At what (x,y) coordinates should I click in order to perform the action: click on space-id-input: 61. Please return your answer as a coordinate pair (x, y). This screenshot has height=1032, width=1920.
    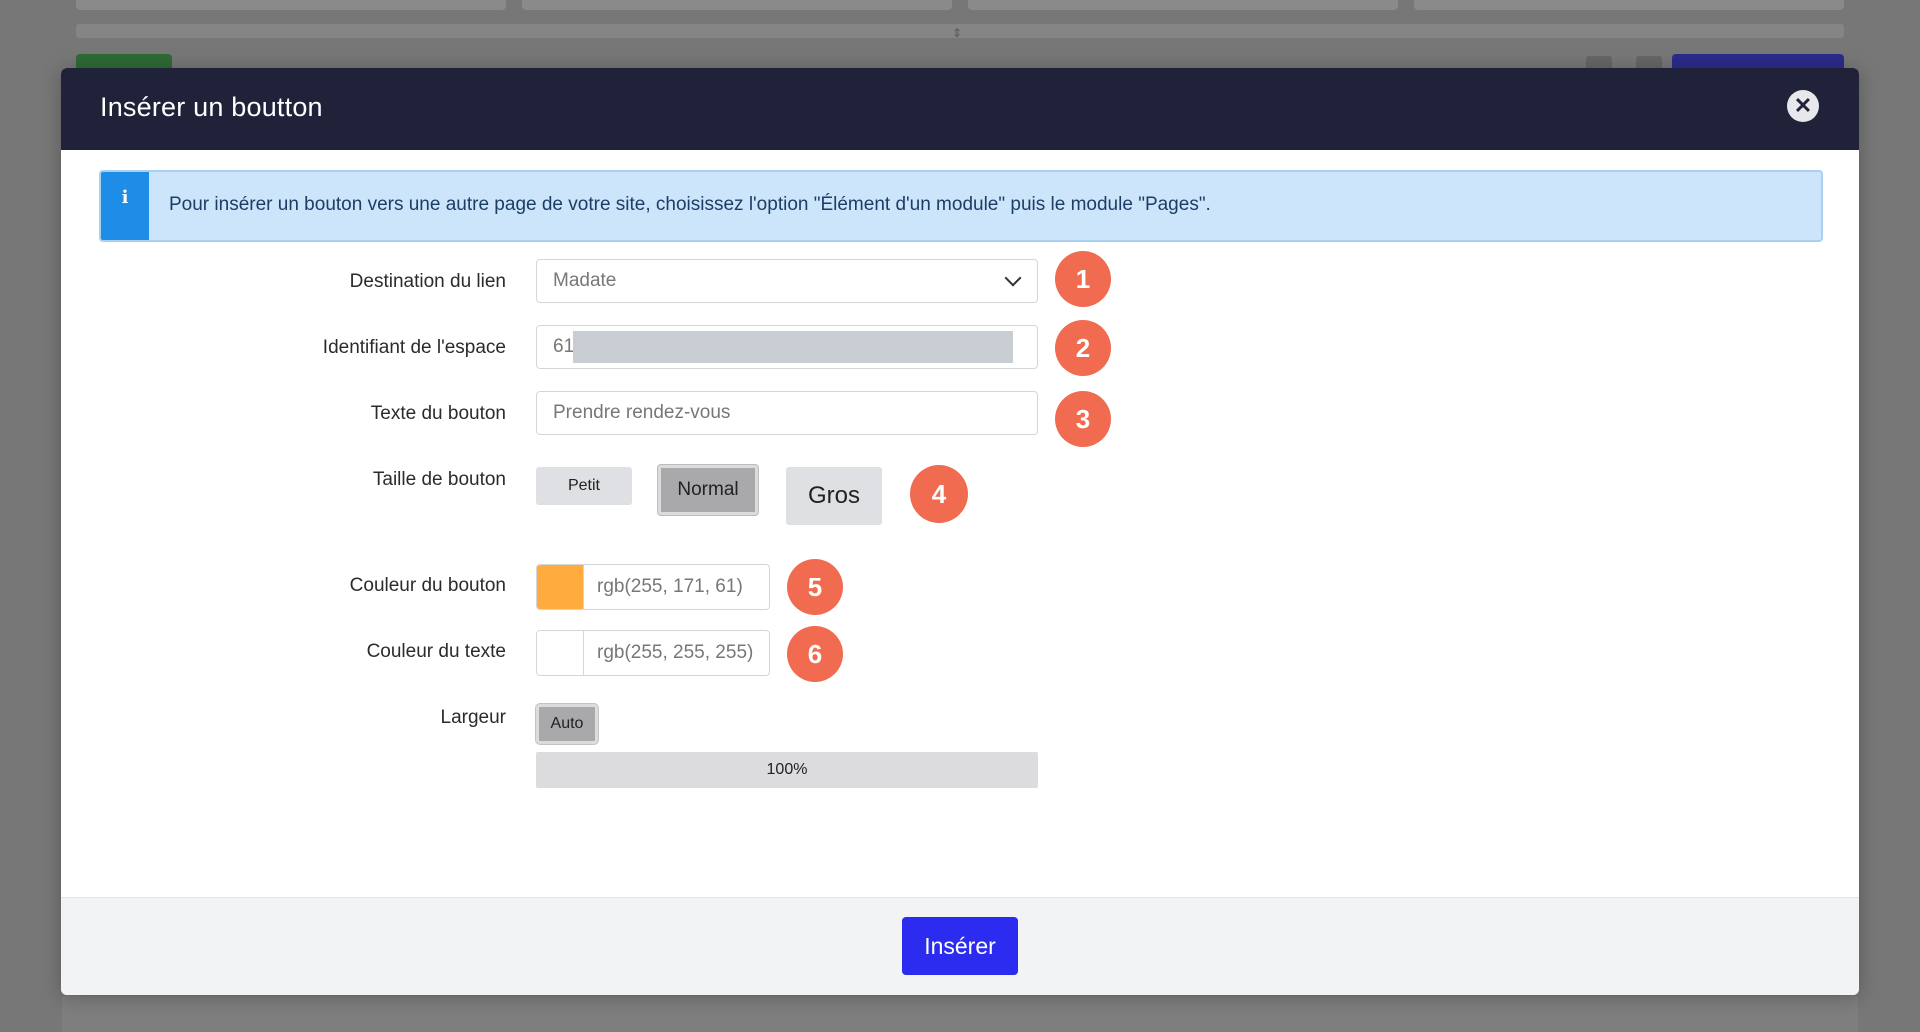
    Looking at the image, I should click on (787, 347).